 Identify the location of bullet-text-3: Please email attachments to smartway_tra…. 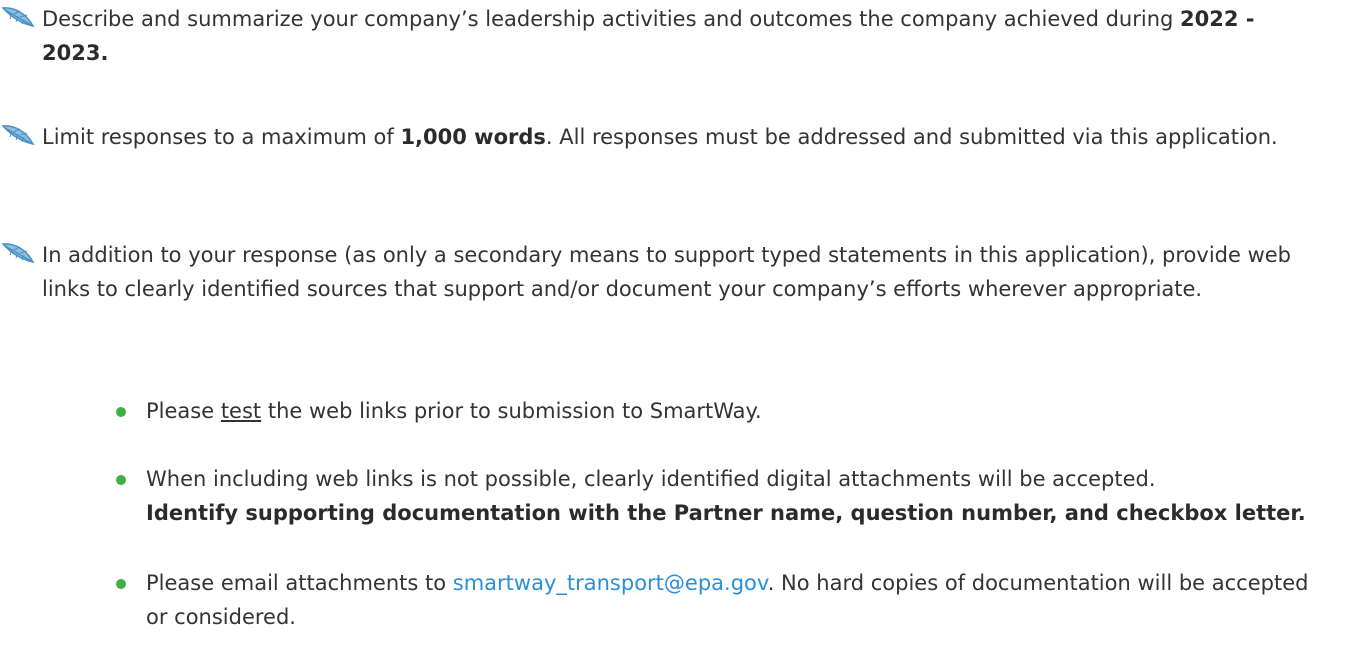
(731, 600).